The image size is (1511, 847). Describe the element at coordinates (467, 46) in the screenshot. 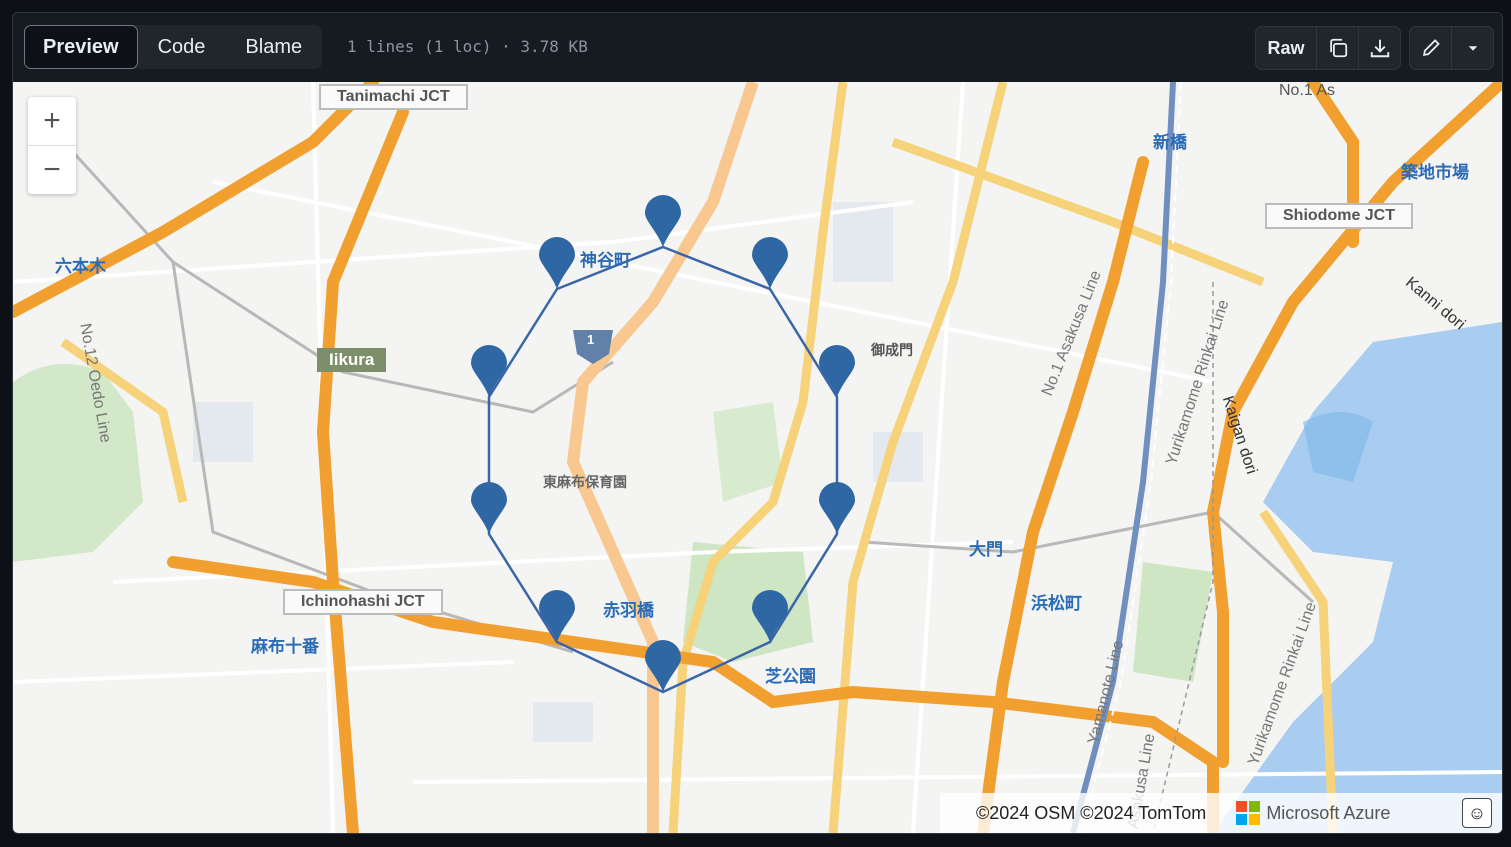

I see `file-meta: 1 lines (1 loc) · 3.78 KB` at that location.